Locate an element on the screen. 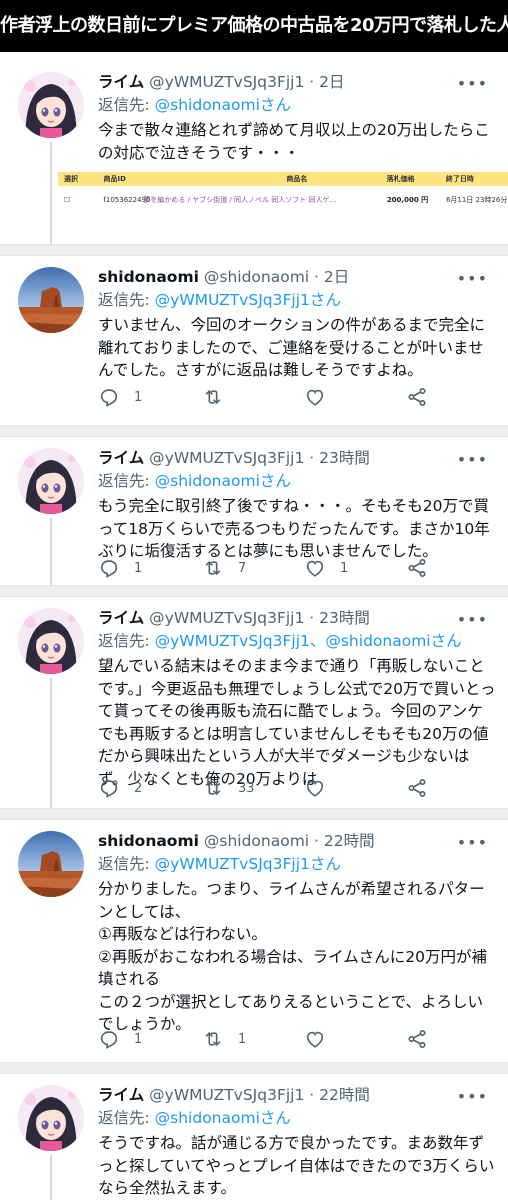 The height and width of the screenshot is (1200, 508). table-header-cell: 商品名 is located at coordinates (297, 179).